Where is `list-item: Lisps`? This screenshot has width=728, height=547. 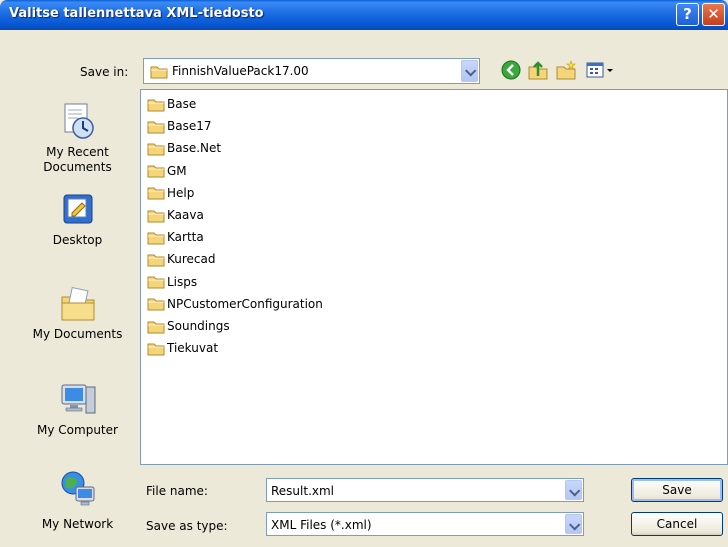
list-item: Lisps is located at coordinates (172, 282).